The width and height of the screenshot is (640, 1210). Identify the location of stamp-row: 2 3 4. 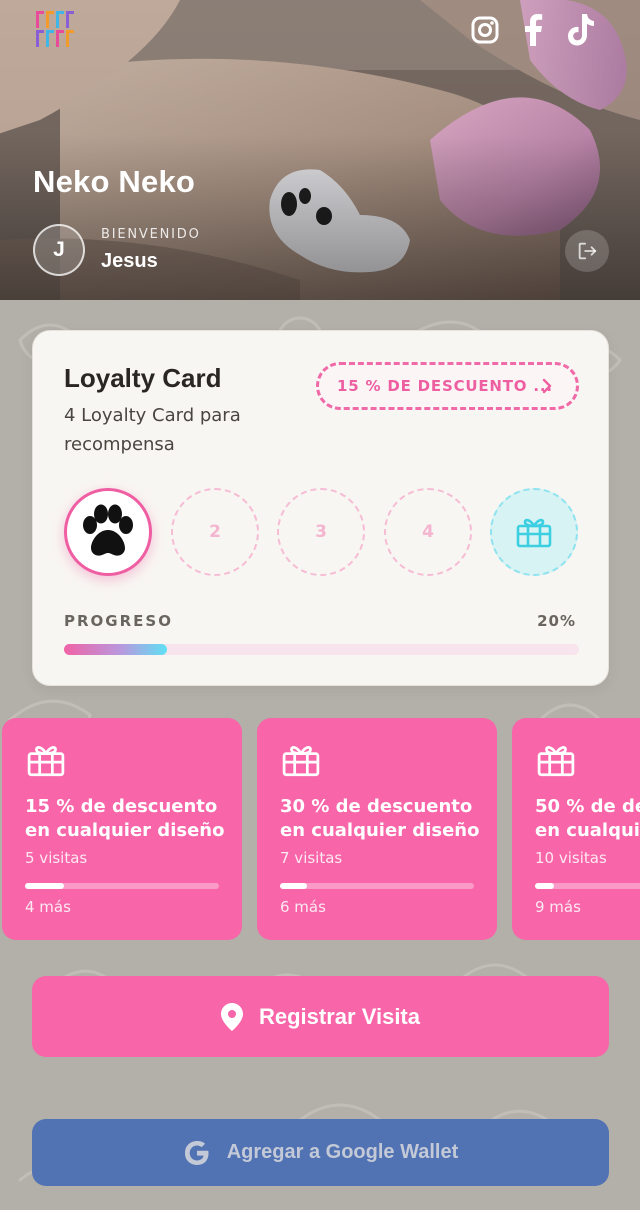
(321, 533).